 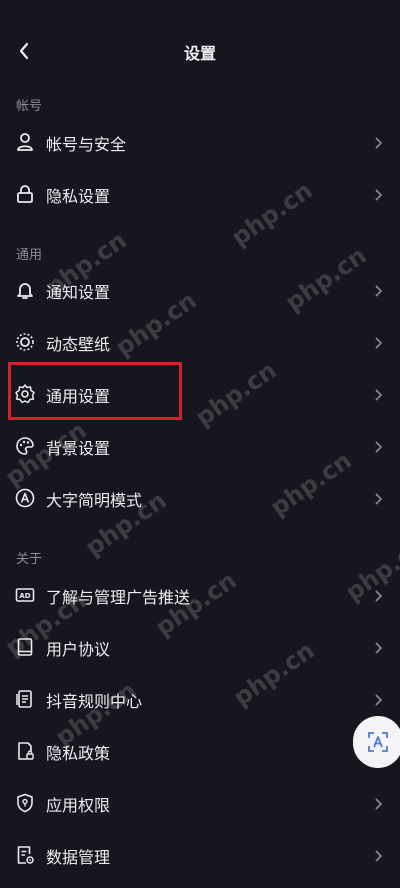 What do you see at coordinates (25, 142) in the screenshot?
I see `person-icon` at bounding box center [25, 142].